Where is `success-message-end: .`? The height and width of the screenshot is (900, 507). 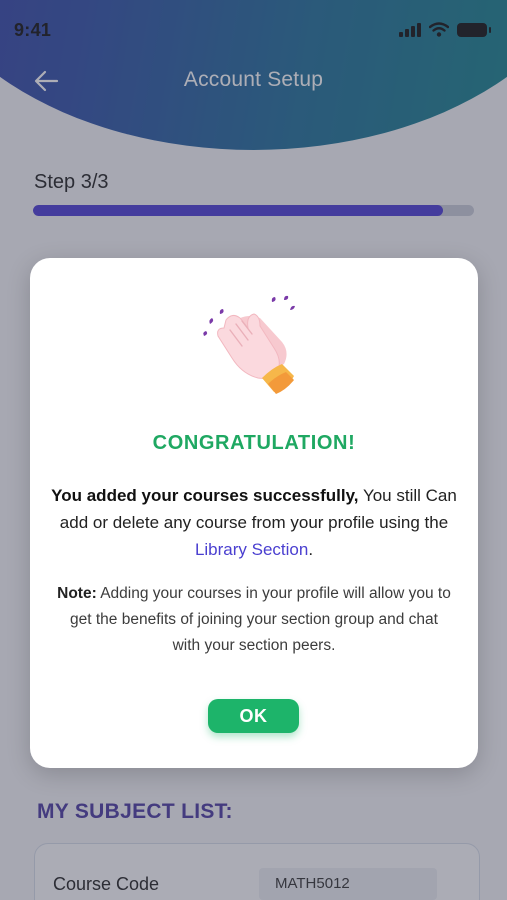
success-message-end: . is located at coordinates (311, 549).